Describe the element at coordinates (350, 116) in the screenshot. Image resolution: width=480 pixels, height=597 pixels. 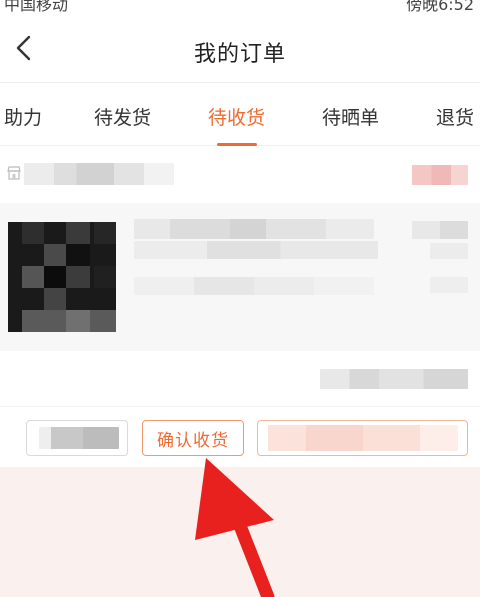
I see `tab-pending-review: 待晒单` at that location.